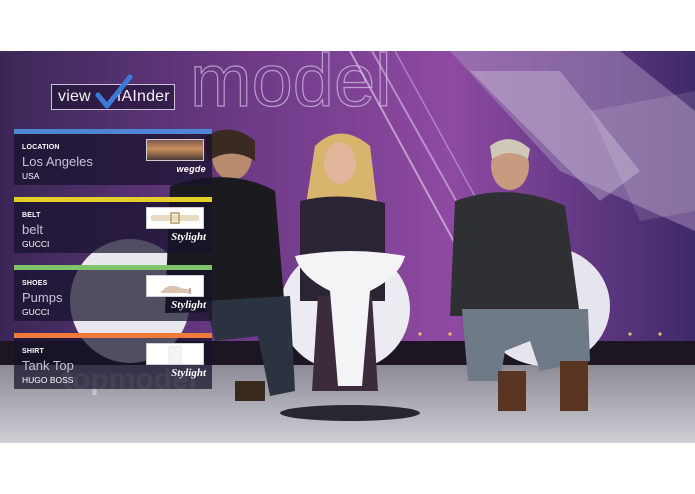 This screenshot has height=494, width=695. I want to click on belt-thumbnail, so click(175, 218).